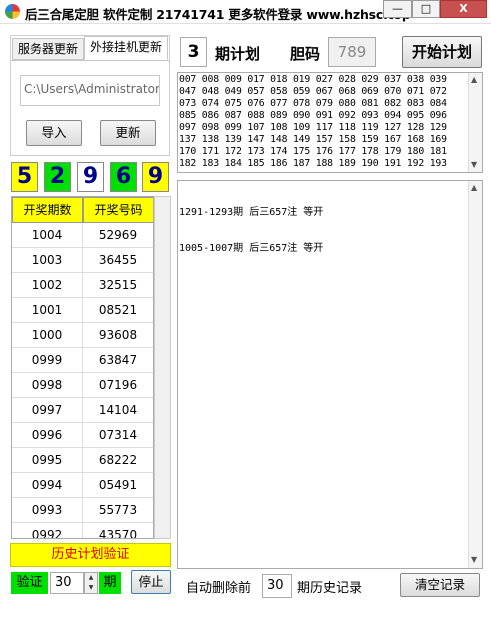 This screenshot has width=491, height=627. What do you see at coordinates (67, 583) in the screenshot?
I see `verify-count-input: 30` at bounding box center [67, 583].